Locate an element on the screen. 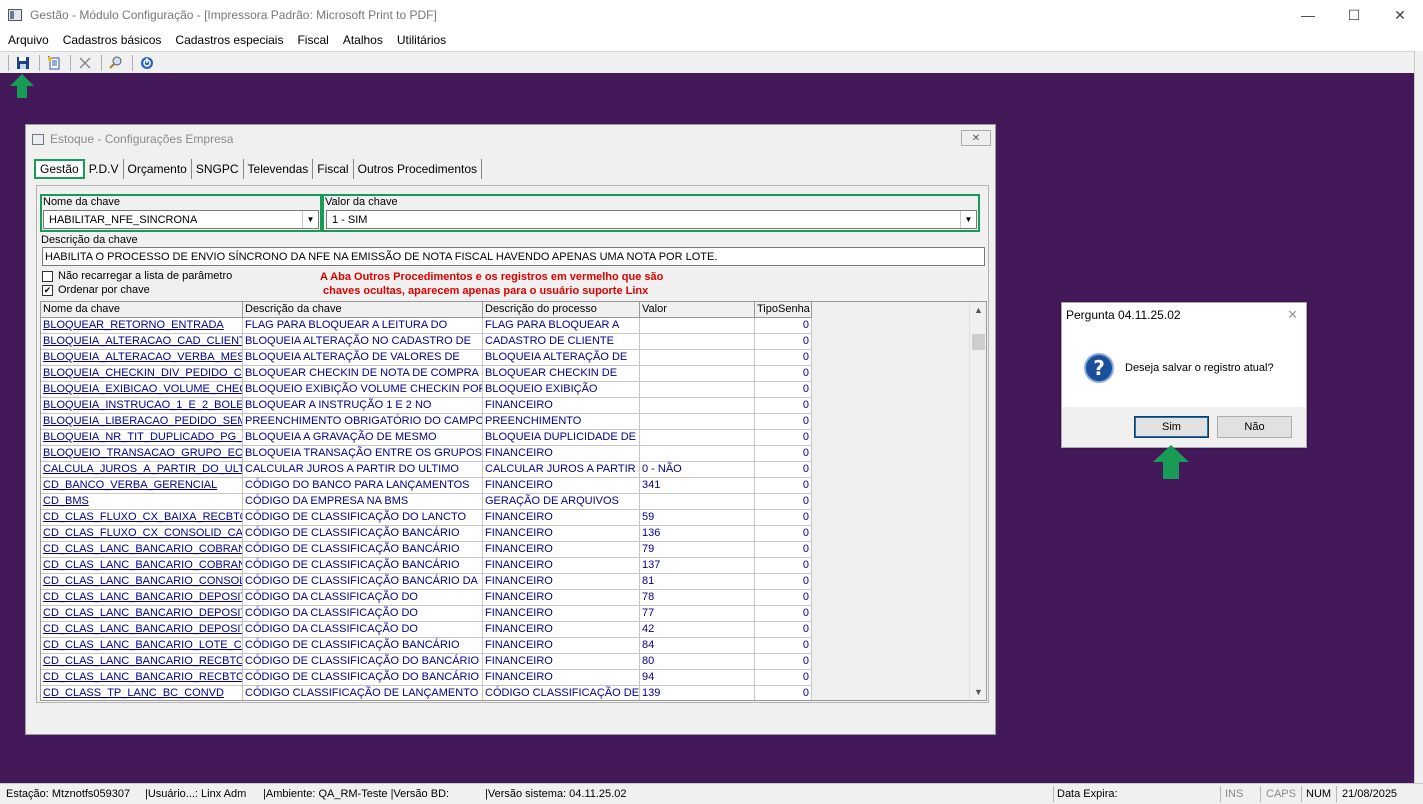  col-header-key-desc: Descrição da chave is located at coordinates (363, 310).